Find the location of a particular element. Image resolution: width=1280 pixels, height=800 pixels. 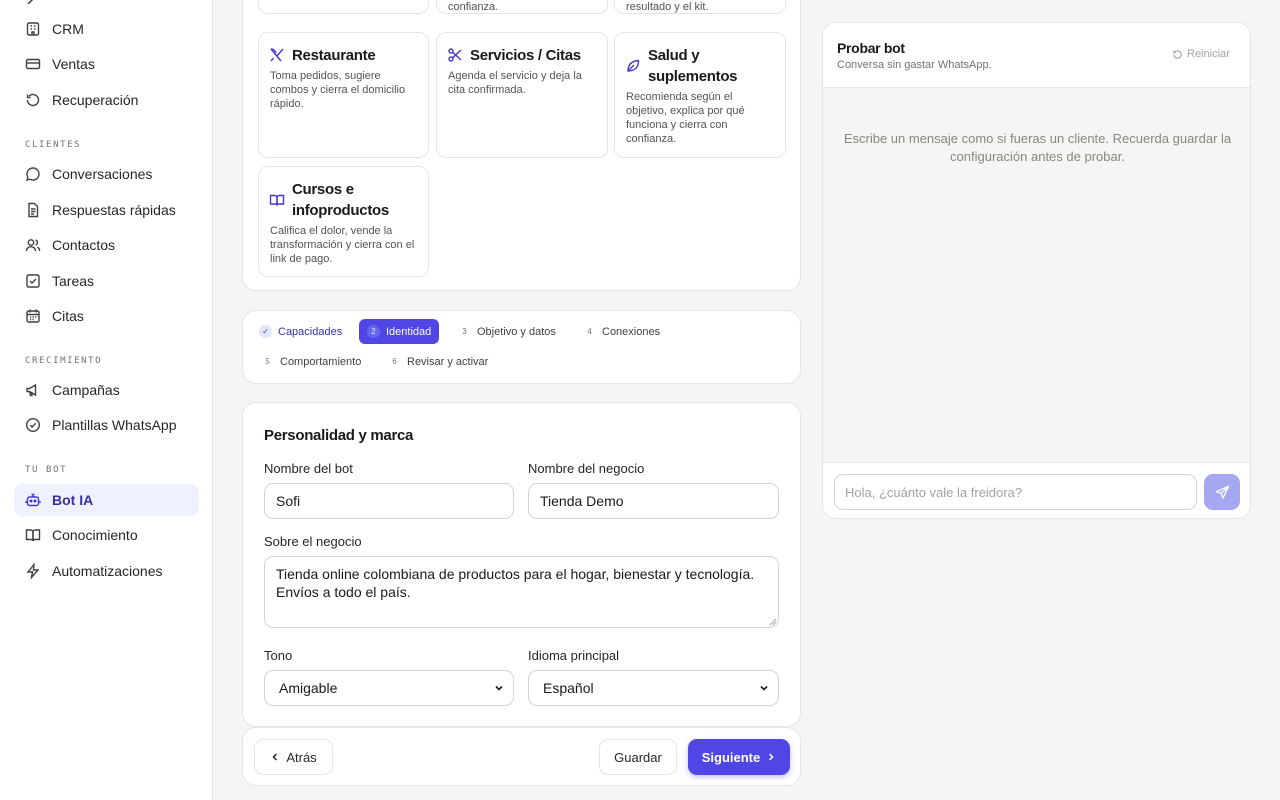

step-label: Capacidades is located at coordinates (310, 331).